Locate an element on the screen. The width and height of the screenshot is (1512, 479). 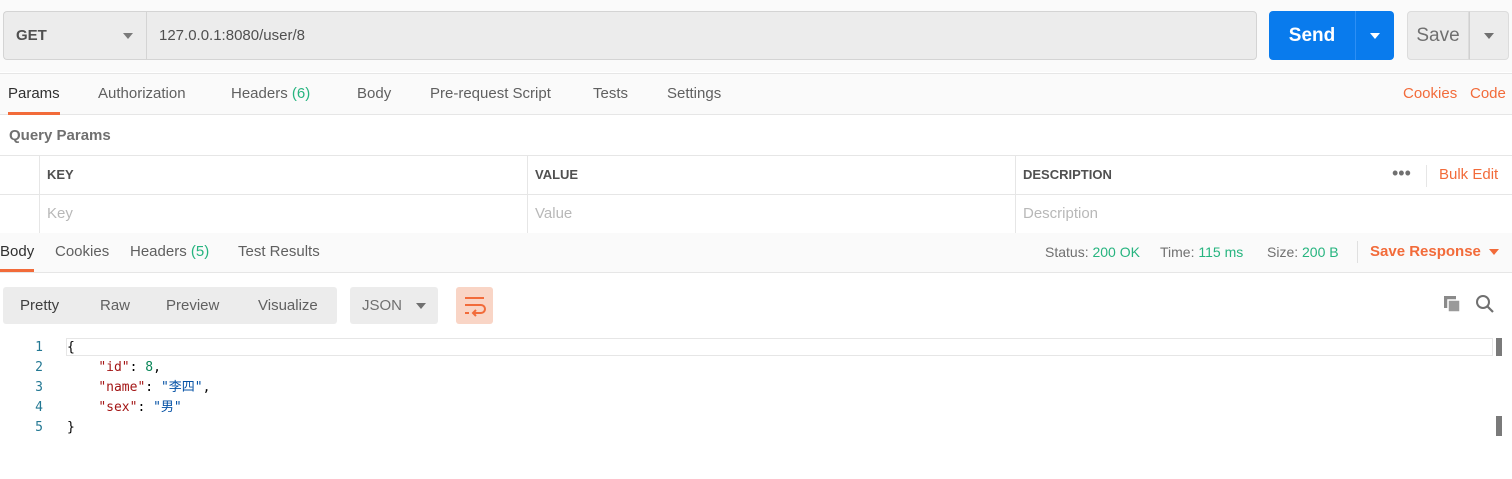
code-line: 4 "sex": "男" is located at coordinates (747, 408).